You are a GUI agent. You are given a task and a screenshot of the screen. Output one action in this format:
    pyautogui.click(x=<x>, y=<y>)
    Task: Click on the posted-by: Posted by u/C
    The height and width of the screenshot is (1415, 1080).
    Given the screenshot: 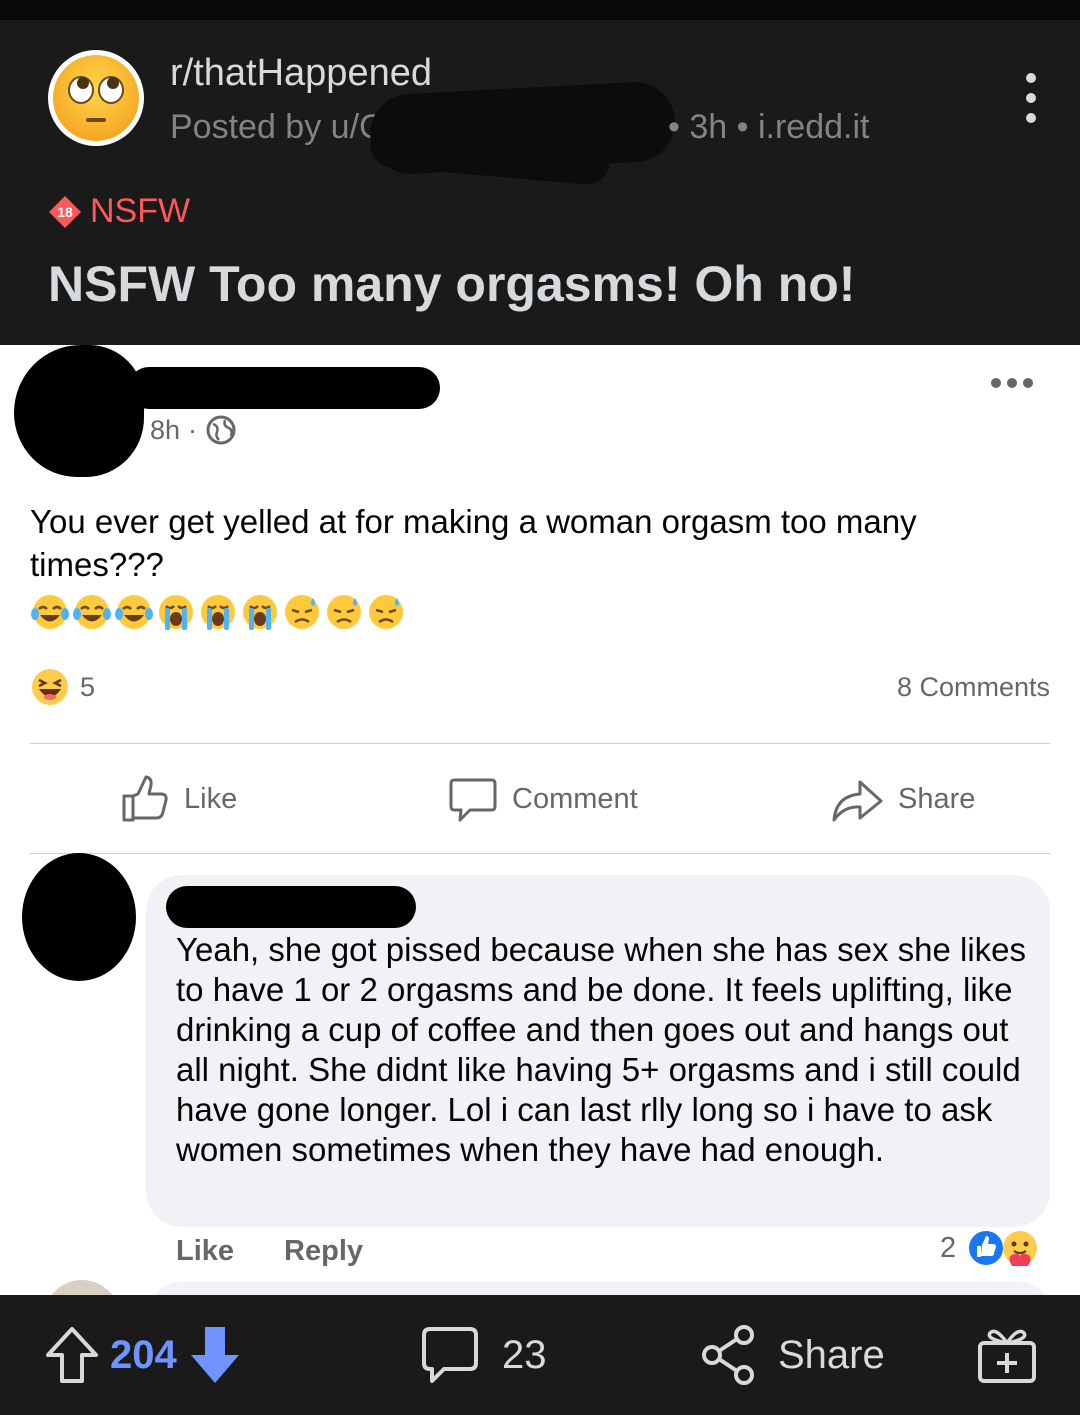 What is the action you would take?
    pyautogui.click(x=277, y=127)
    